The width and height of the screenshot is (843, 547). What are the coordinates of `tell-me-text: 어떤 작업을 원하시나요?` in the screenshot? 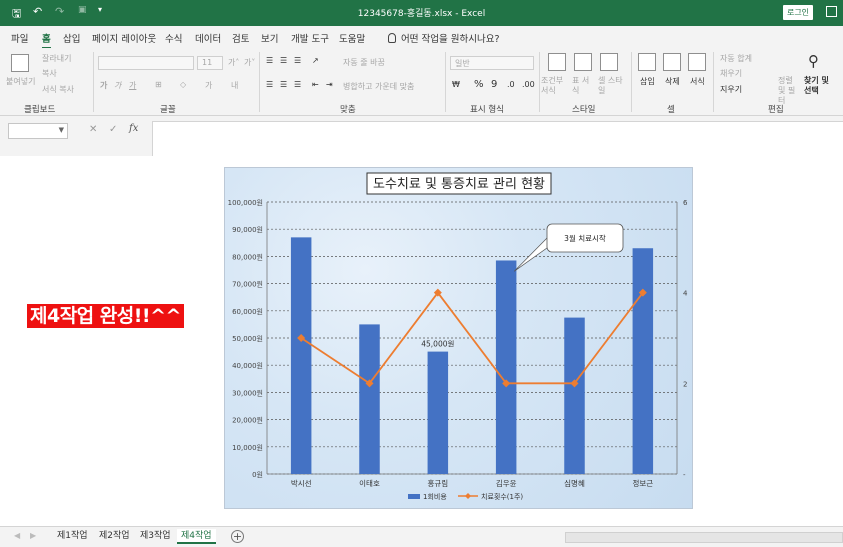 It's located at (450, 39).